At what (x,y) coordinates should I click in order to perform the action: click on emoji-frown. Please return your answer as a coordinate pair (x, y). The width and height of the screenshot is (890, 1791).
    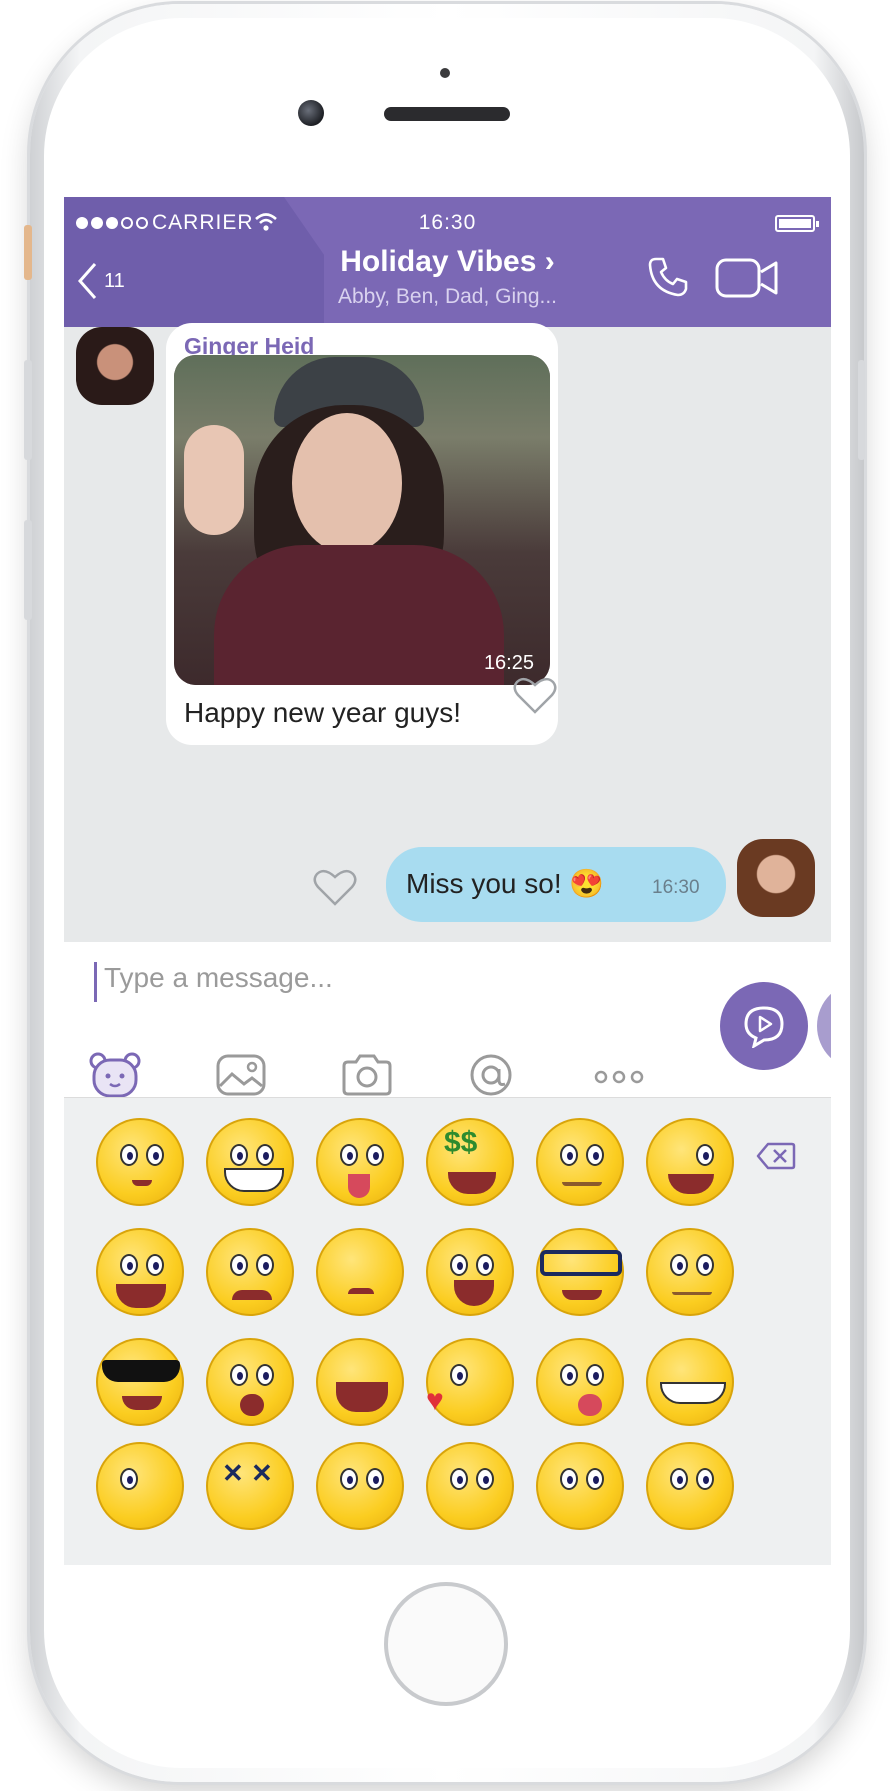
    Looking at the image, I should click on (580, 1486).